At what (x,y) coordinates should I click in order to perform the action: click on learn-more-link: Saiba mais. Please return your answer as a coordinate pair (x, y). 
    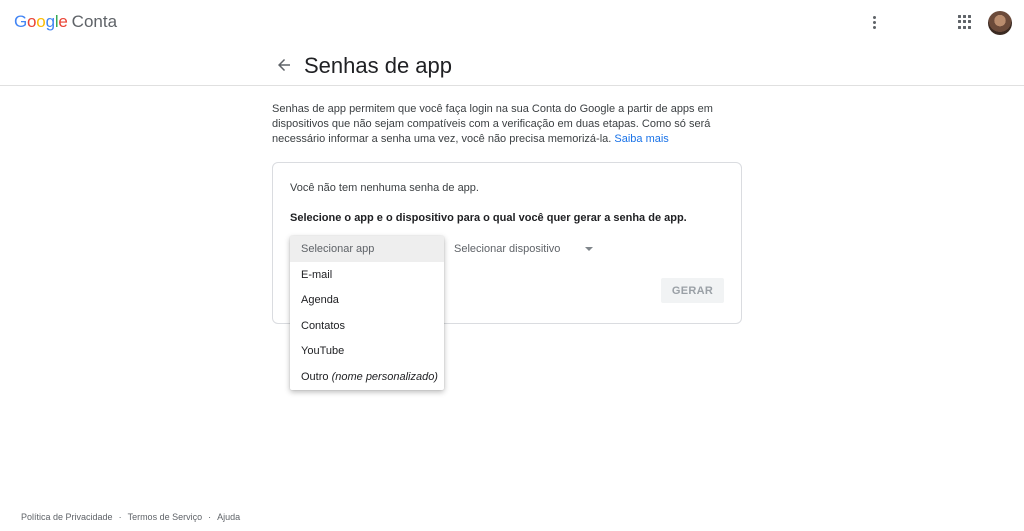
    Looking at the image, I should click on (641, 139).